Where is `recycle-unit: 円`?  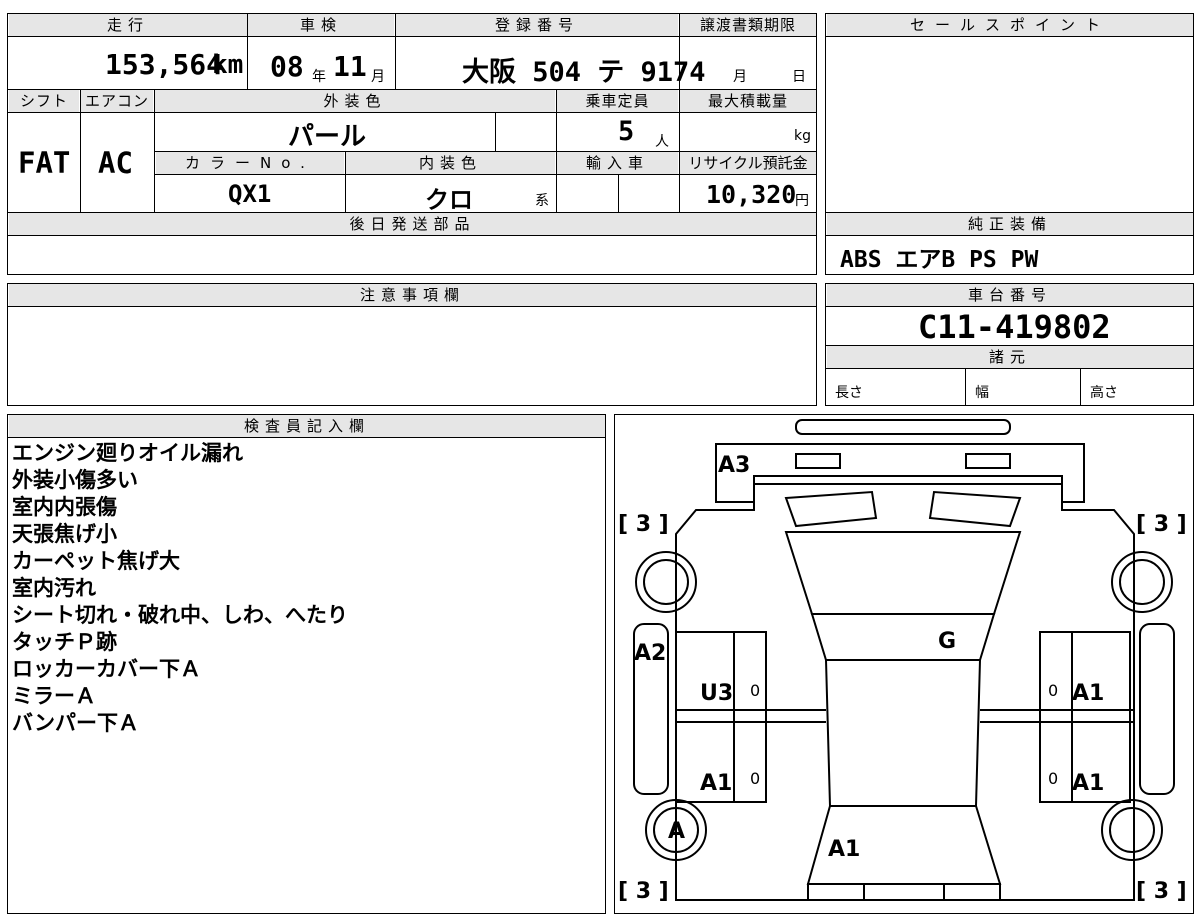 recycle-unit: 円 is located at coordinates (802, 201).